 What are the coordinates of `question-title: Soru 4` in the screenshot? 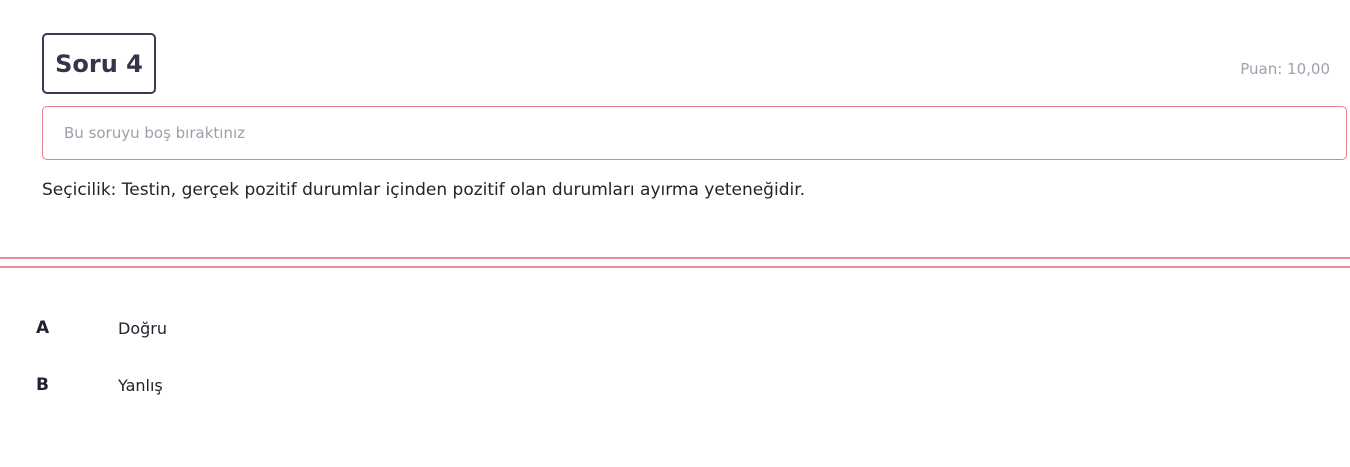 It's located at (99, 63).